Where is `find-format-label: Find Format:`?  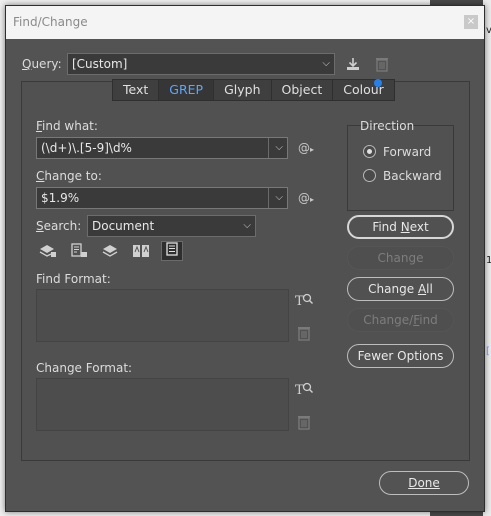
find-format-label: Find Format: is located at coordinates (73, 279).